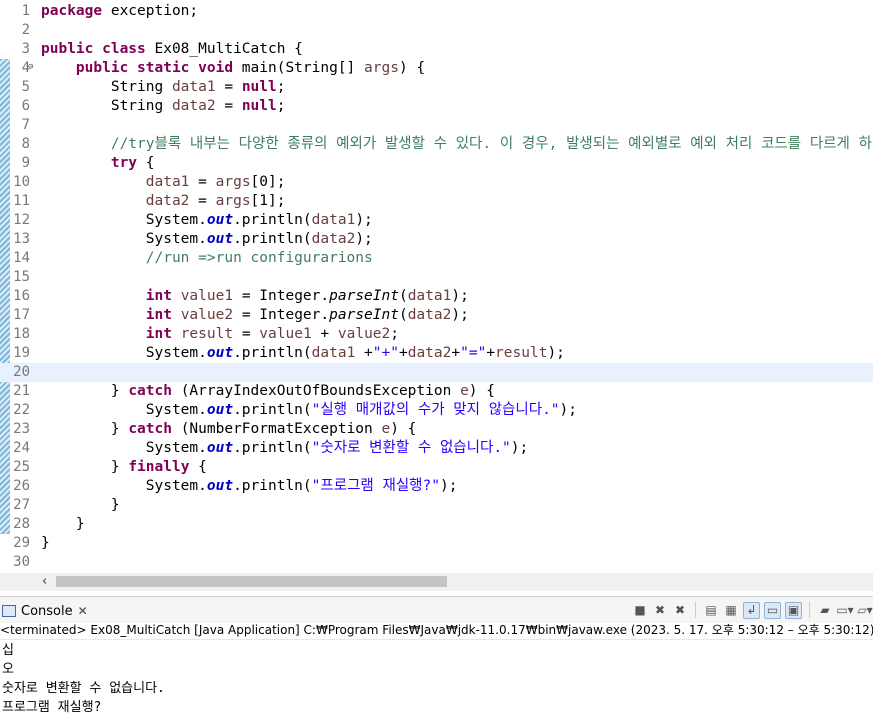 The image size is (873, 725). I want to click on code-line: 13 System.out.println(data2);, so click(436, 239).